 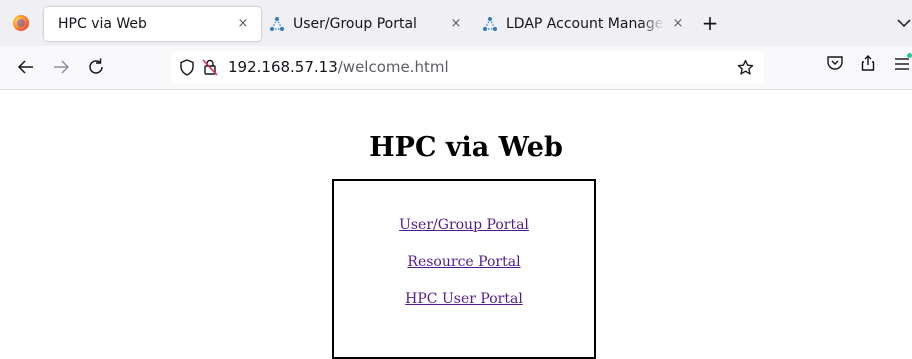 I want to click on navigation-toolbar: 192.168.57.13/welcome.html, so click(x=456, y=68).